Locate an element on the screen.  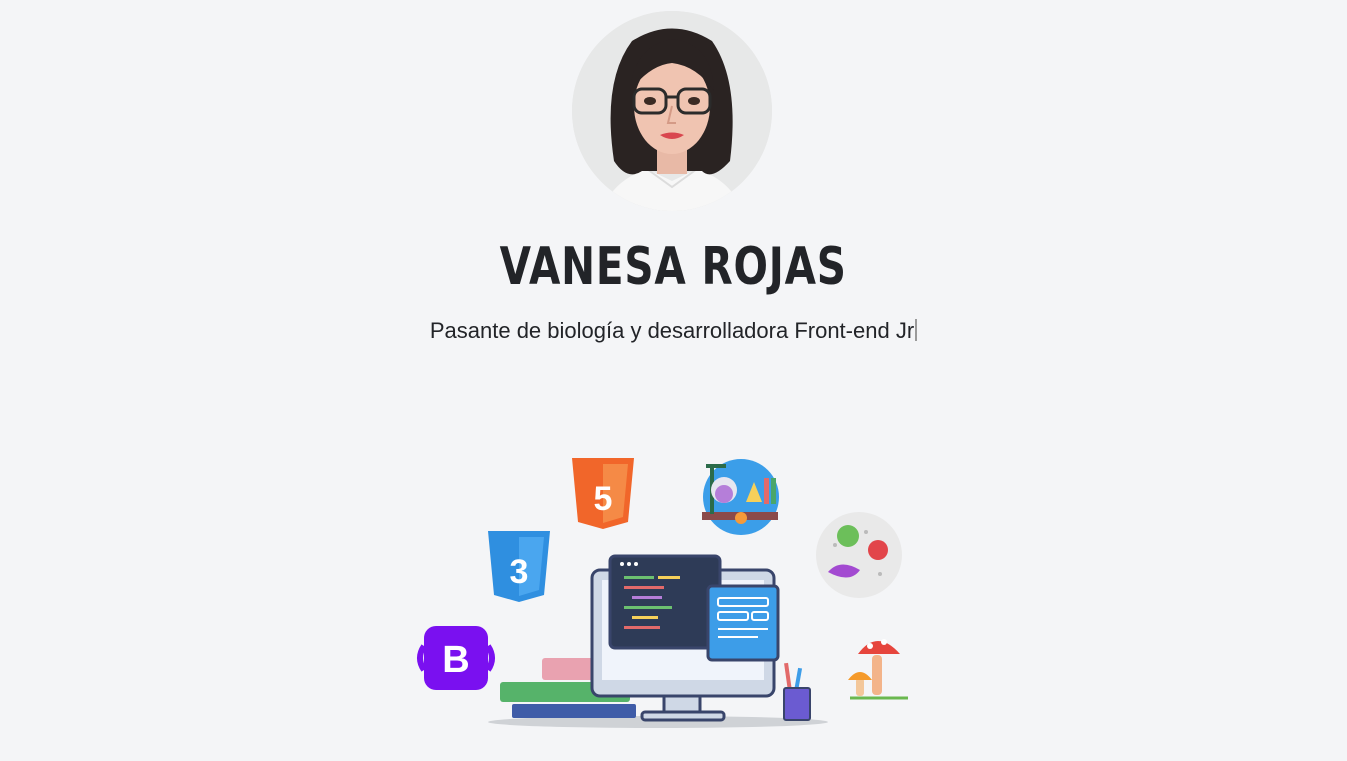
css3-icon: 3 is located at coordinates (519, 566).